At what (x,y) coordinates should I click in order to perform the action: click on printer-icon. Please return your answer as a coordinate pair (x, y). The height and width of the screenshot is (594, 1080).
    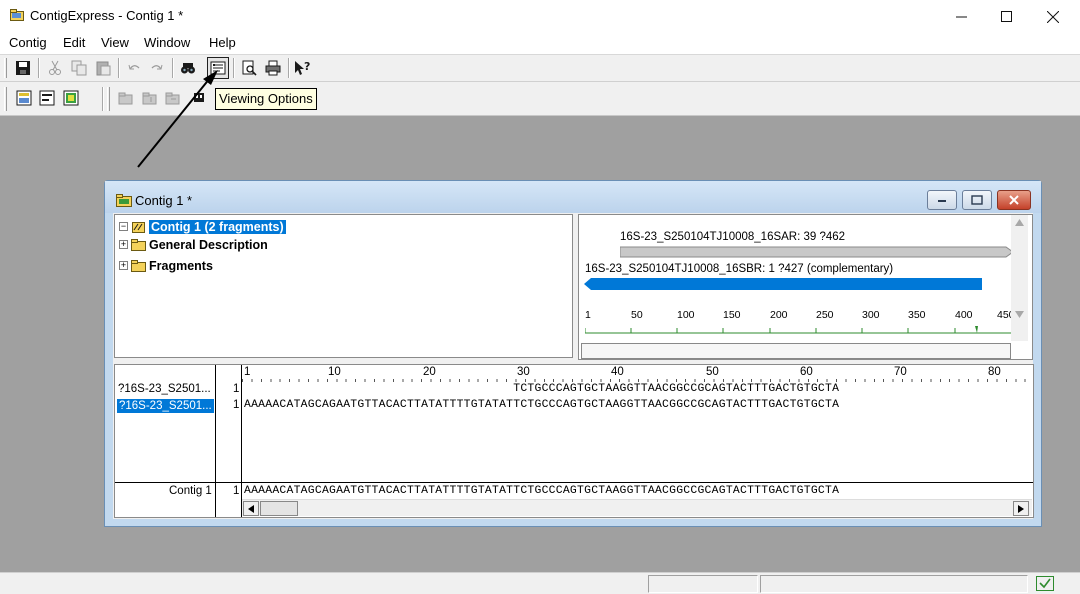
    Looking at the image, I should click on (273, 68).